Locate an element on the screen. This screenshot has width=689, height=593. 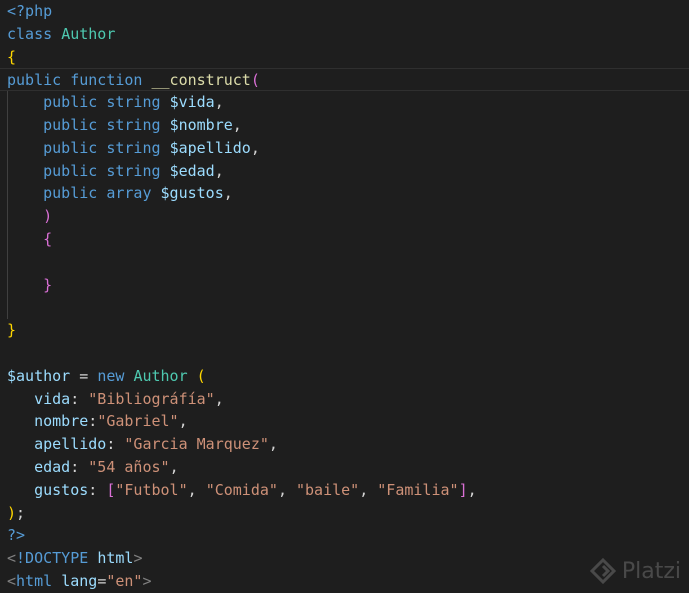
type: array is located at coordinates (129, 193).